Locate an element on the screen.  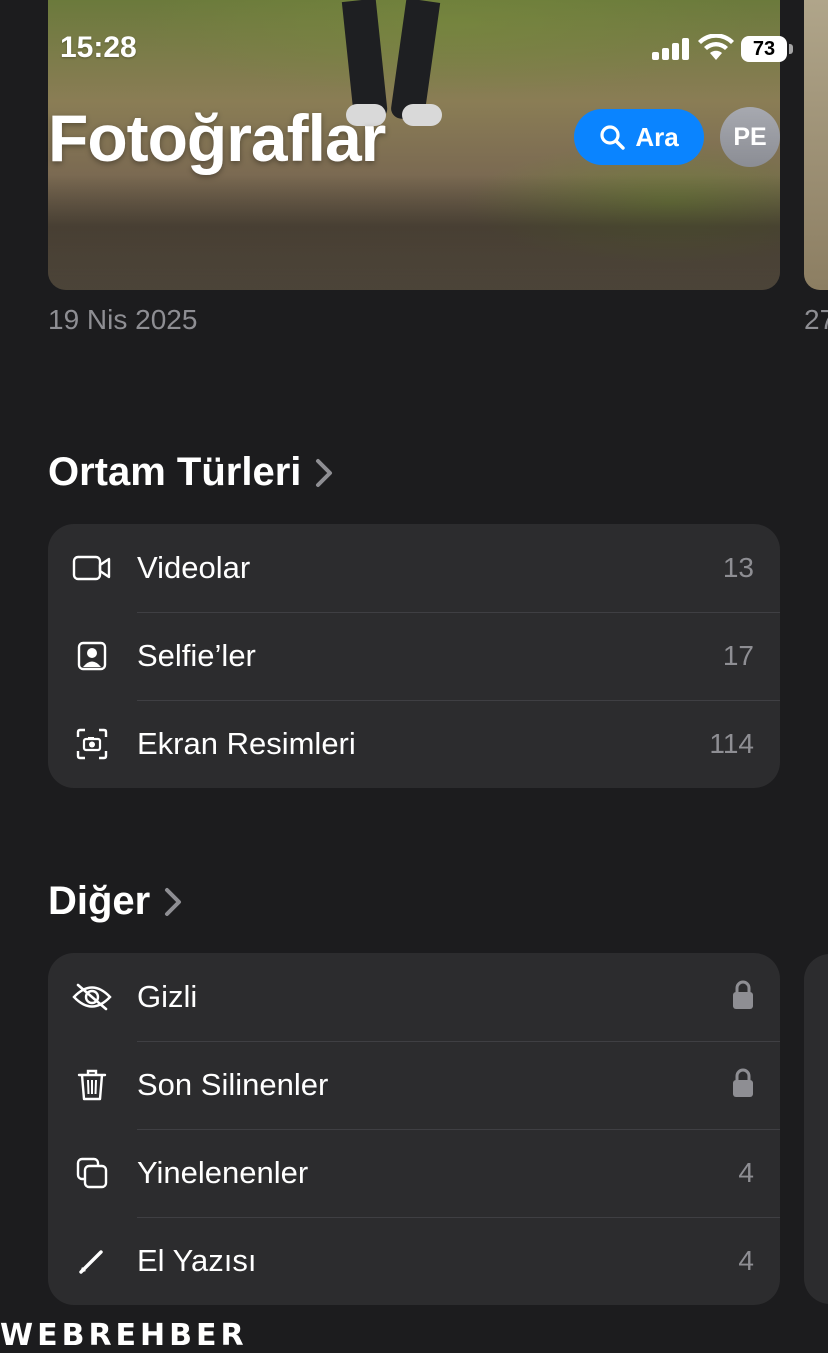
battery-icon: 73 is located at coordinates (764, 49).